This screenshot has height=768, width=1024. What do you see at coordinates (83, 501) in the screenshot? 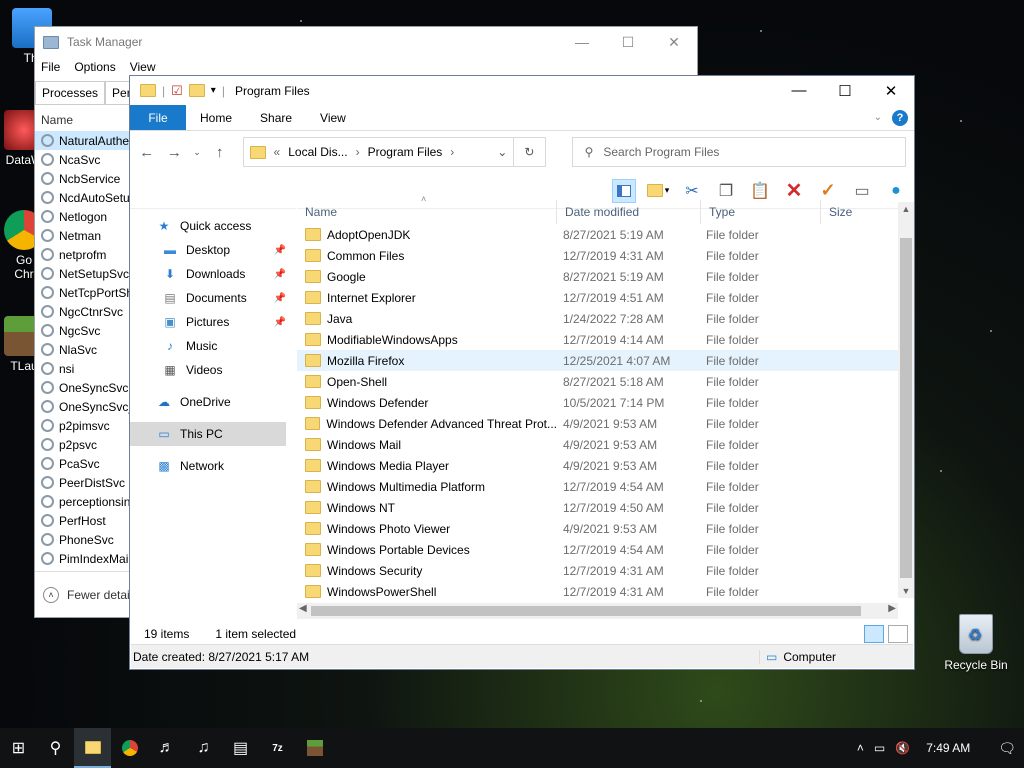
I see `service-row: perceptionsin` at bounding box center [83, 501].